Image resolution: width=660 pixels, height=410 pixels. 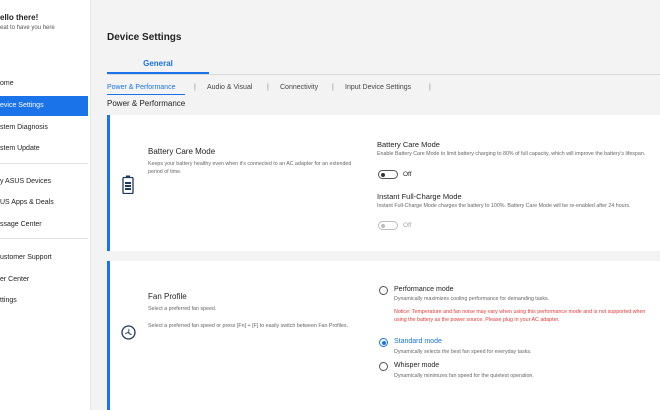 I want to click on standard-mode-radio, so click(x=383, y=342).